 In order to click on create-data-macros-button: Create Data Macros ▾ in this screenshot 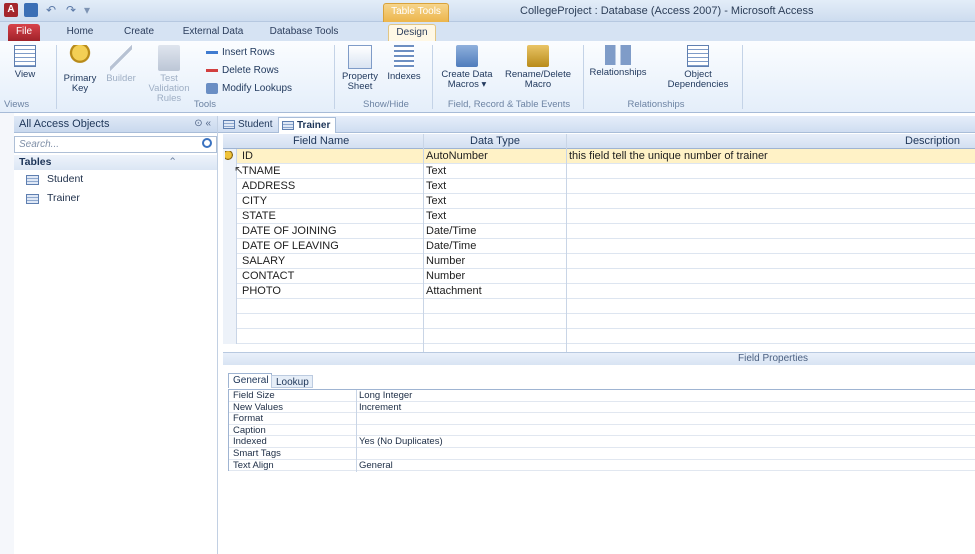, I will do `click(467, 67)`.